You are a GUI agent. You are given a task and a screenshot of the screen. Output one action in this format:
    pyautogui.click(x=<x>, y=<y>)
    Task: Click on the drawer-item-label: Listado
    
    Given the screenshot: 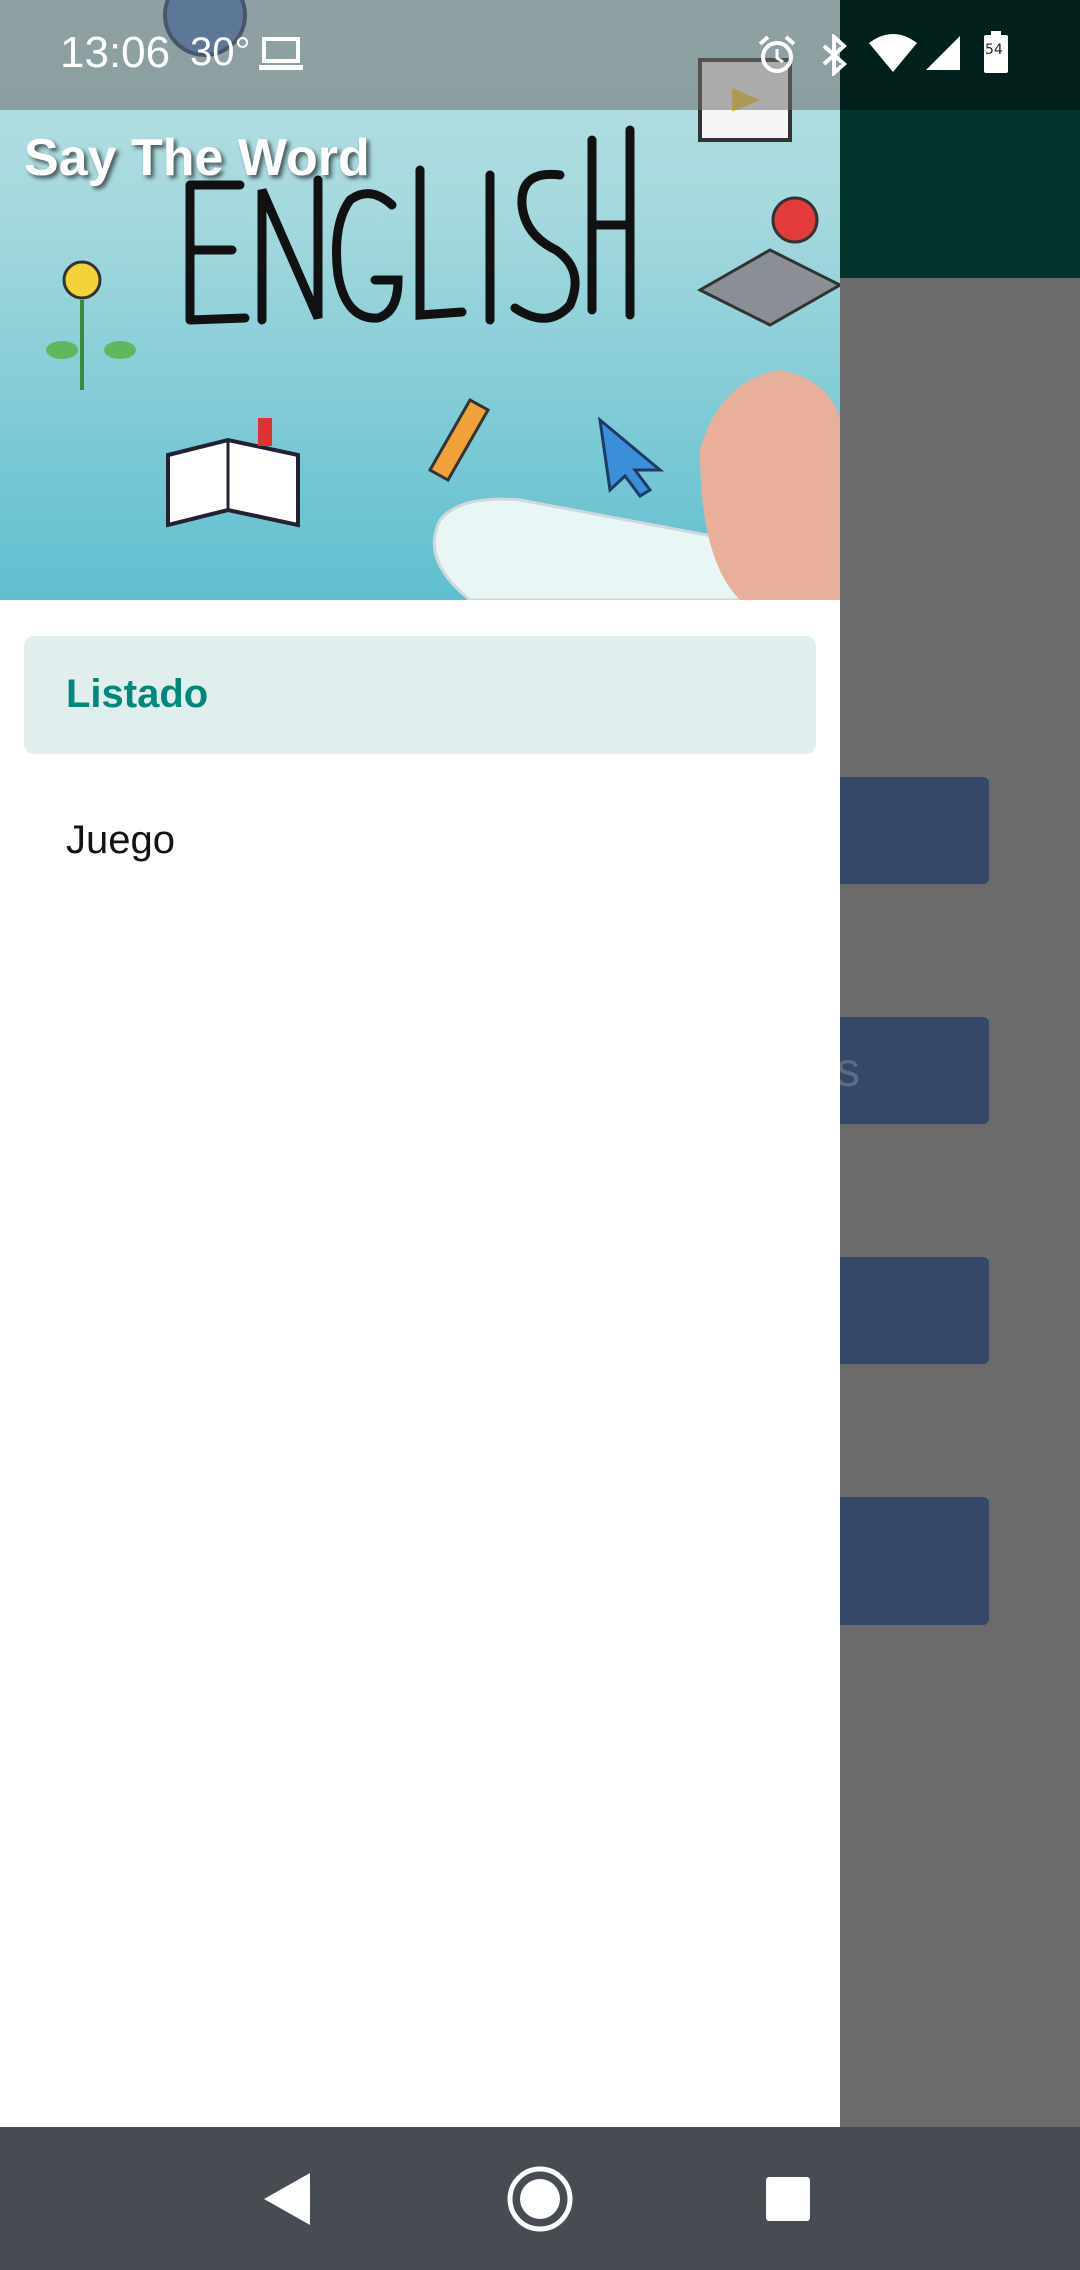 What is the action you would take?
    pyautogui.click(x=137, y=694)
    